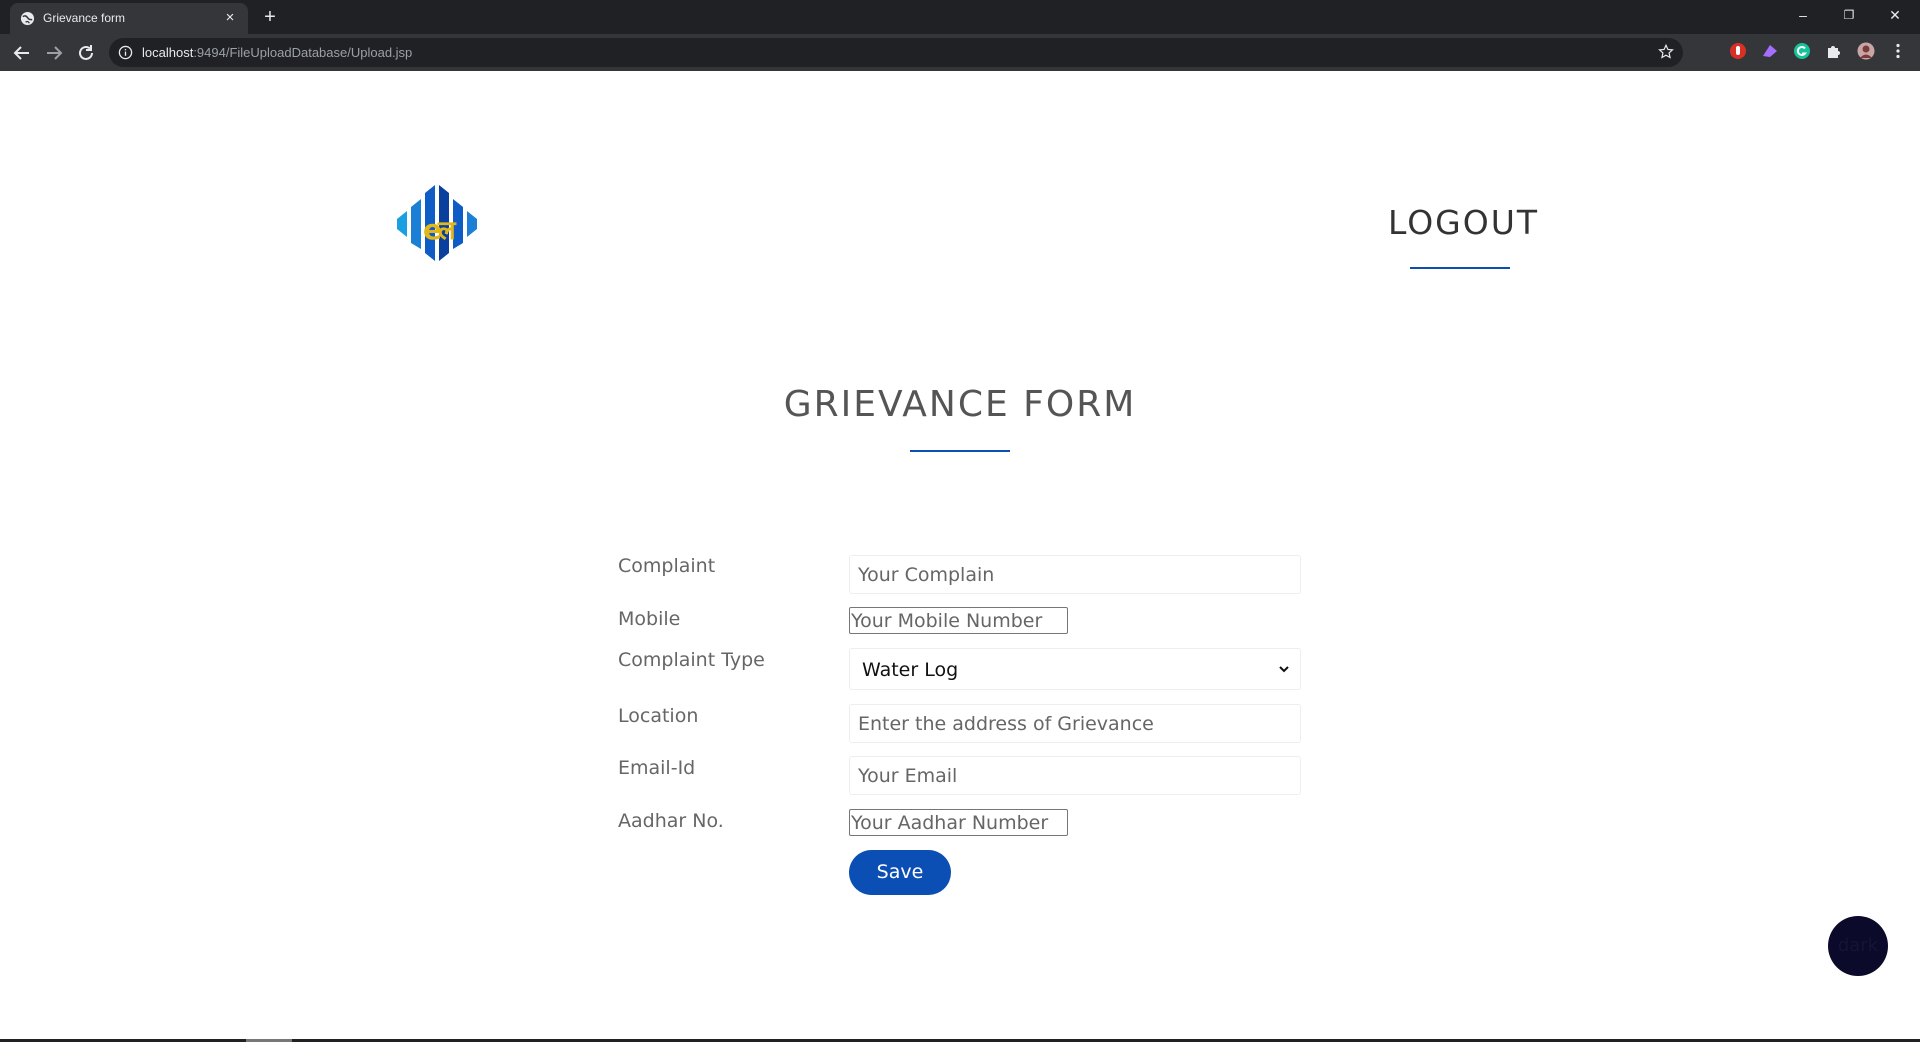 This screenshot has width=1920, height=1042. Describe the element at coordinates (1895, 15) in the screenshot. I see `close-window-button: ✕` at that location.